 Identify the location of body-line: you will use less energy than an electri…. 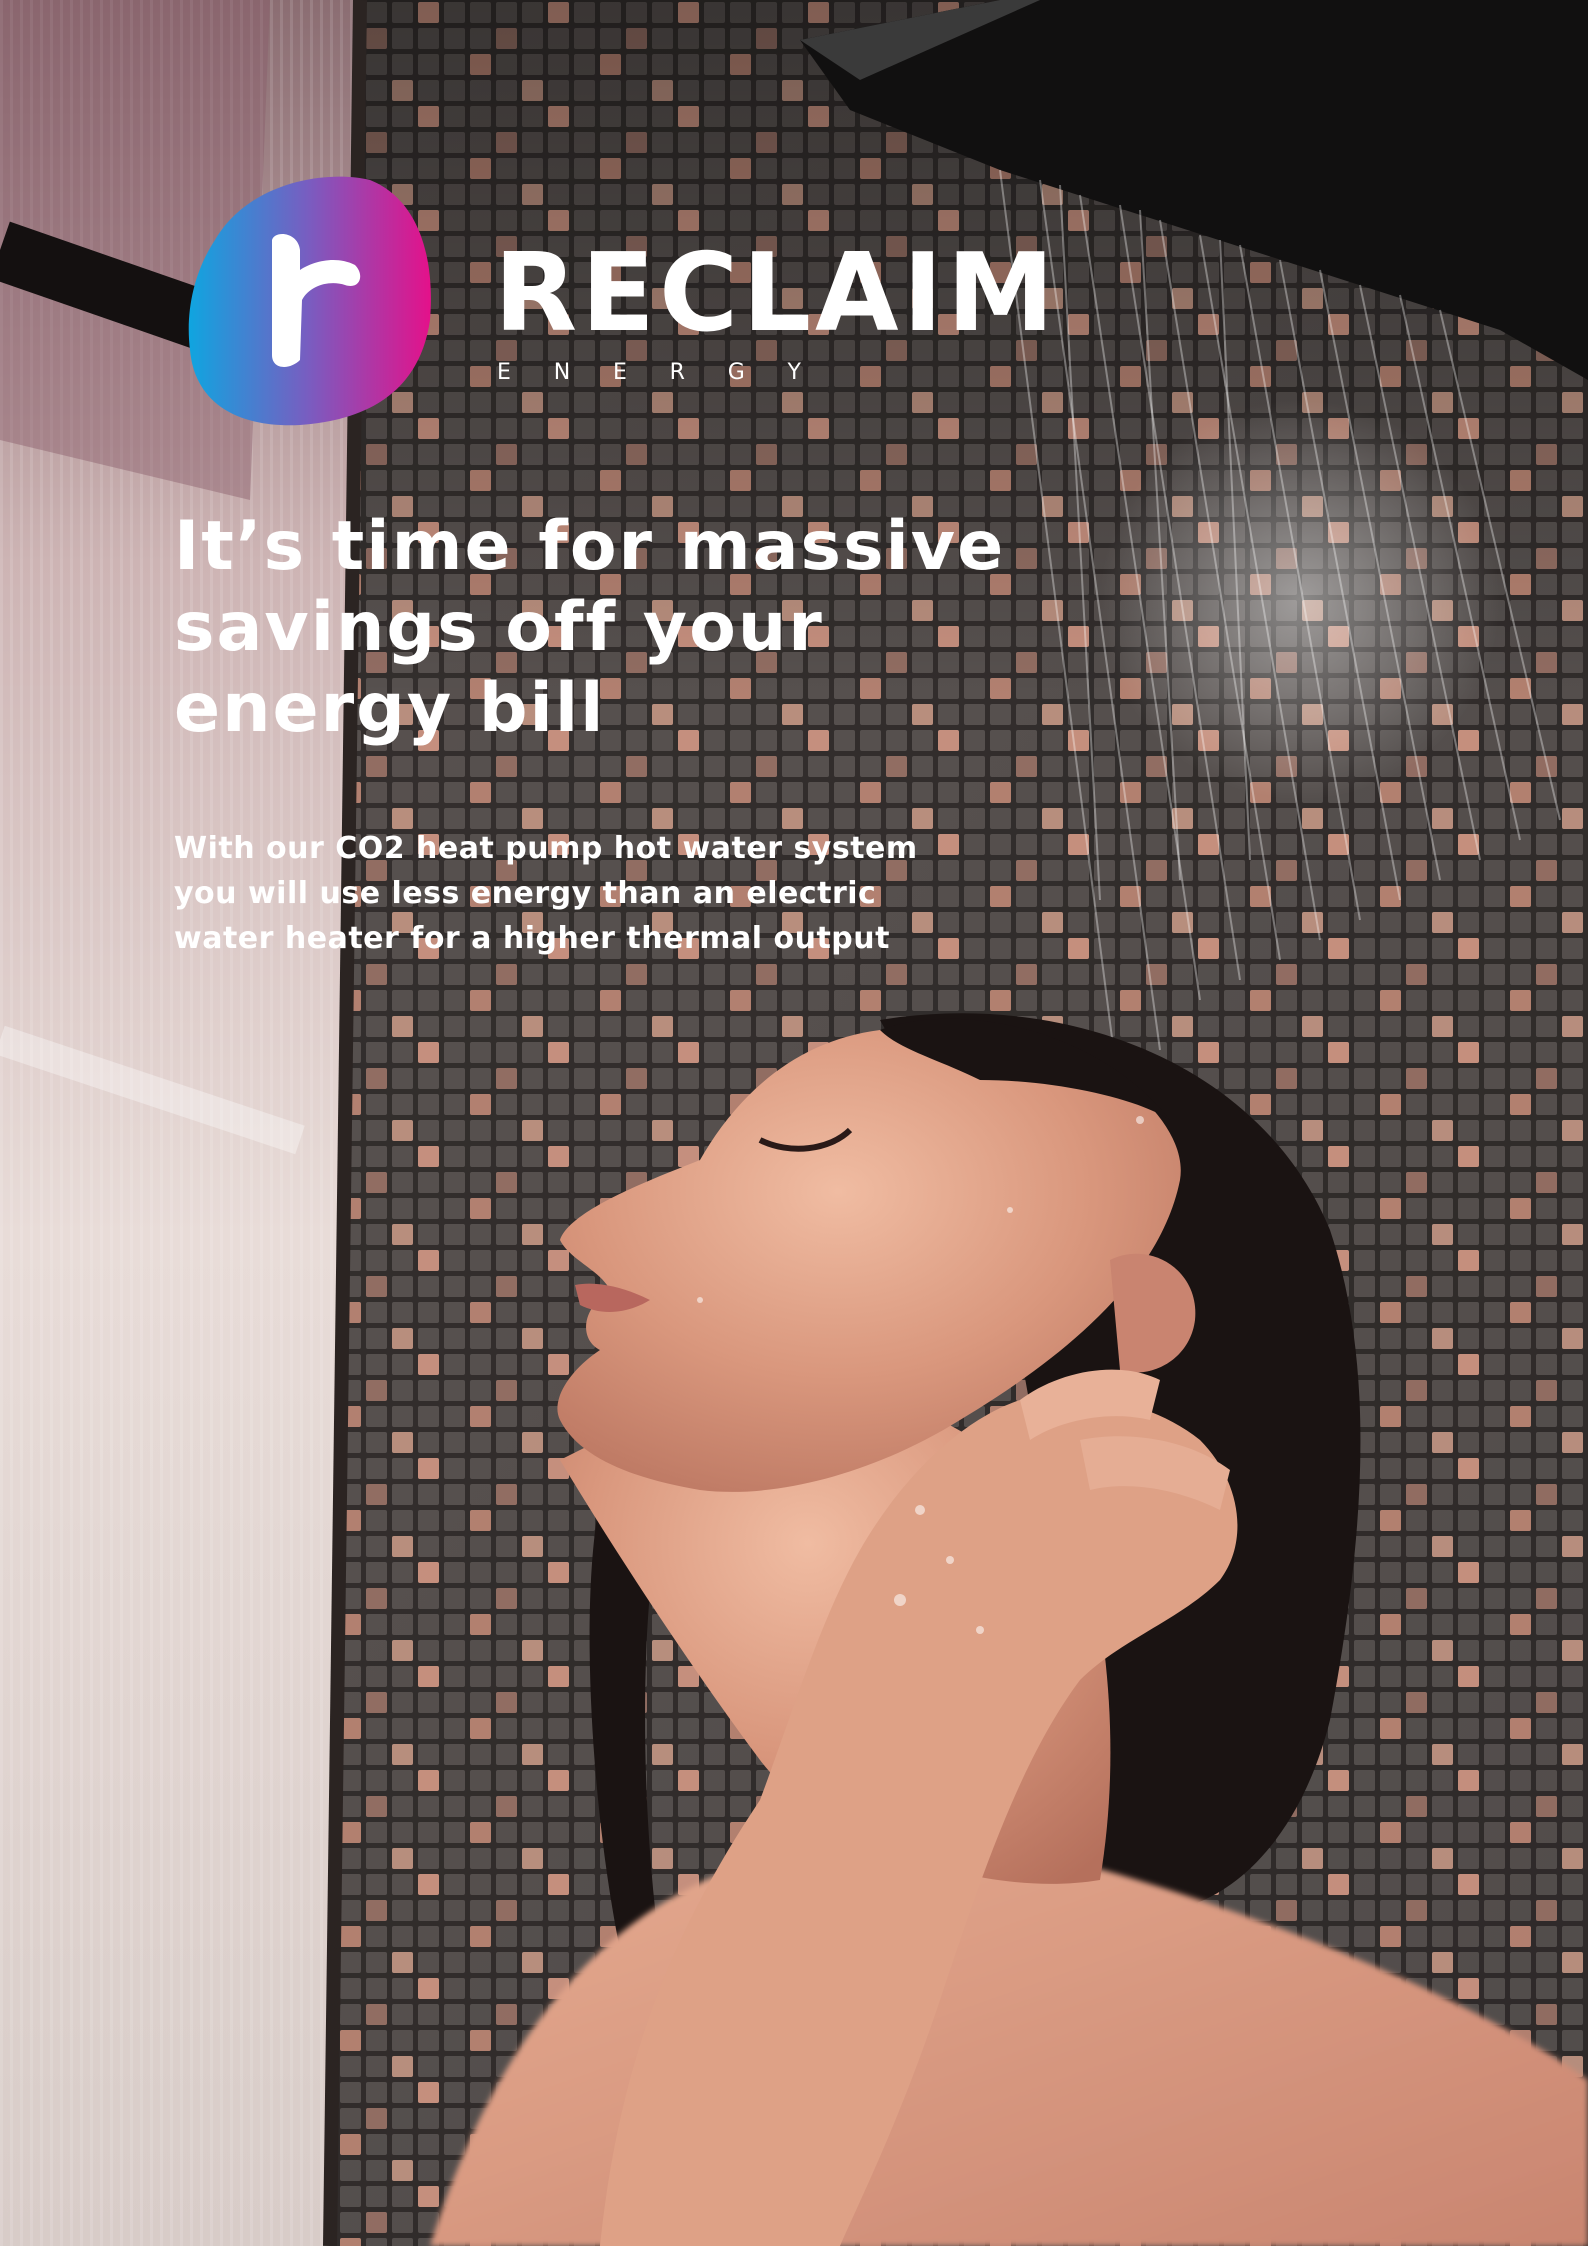
(525, 893).